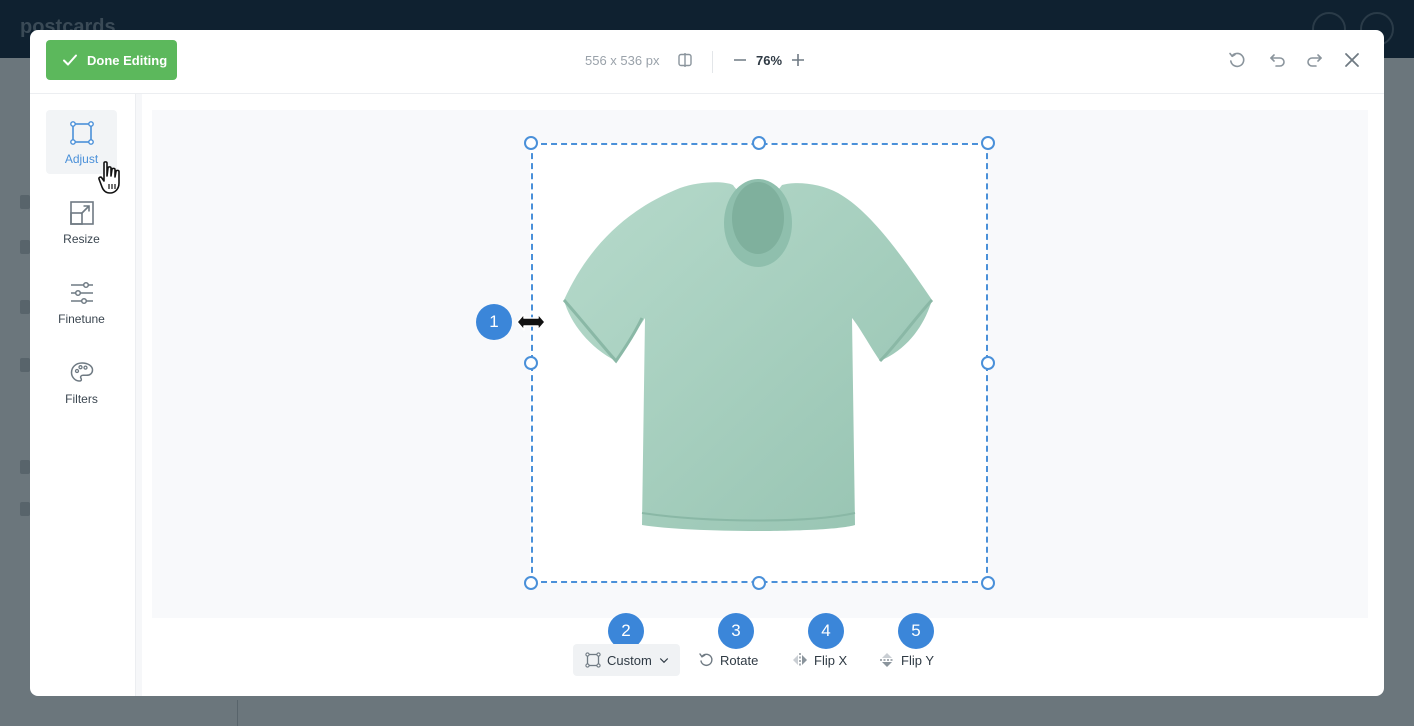 This screenshot has height=726, width=1414. Describe the element at coordinates (70, 60) in the screenshot. I see `checkmark-icon` at that location.